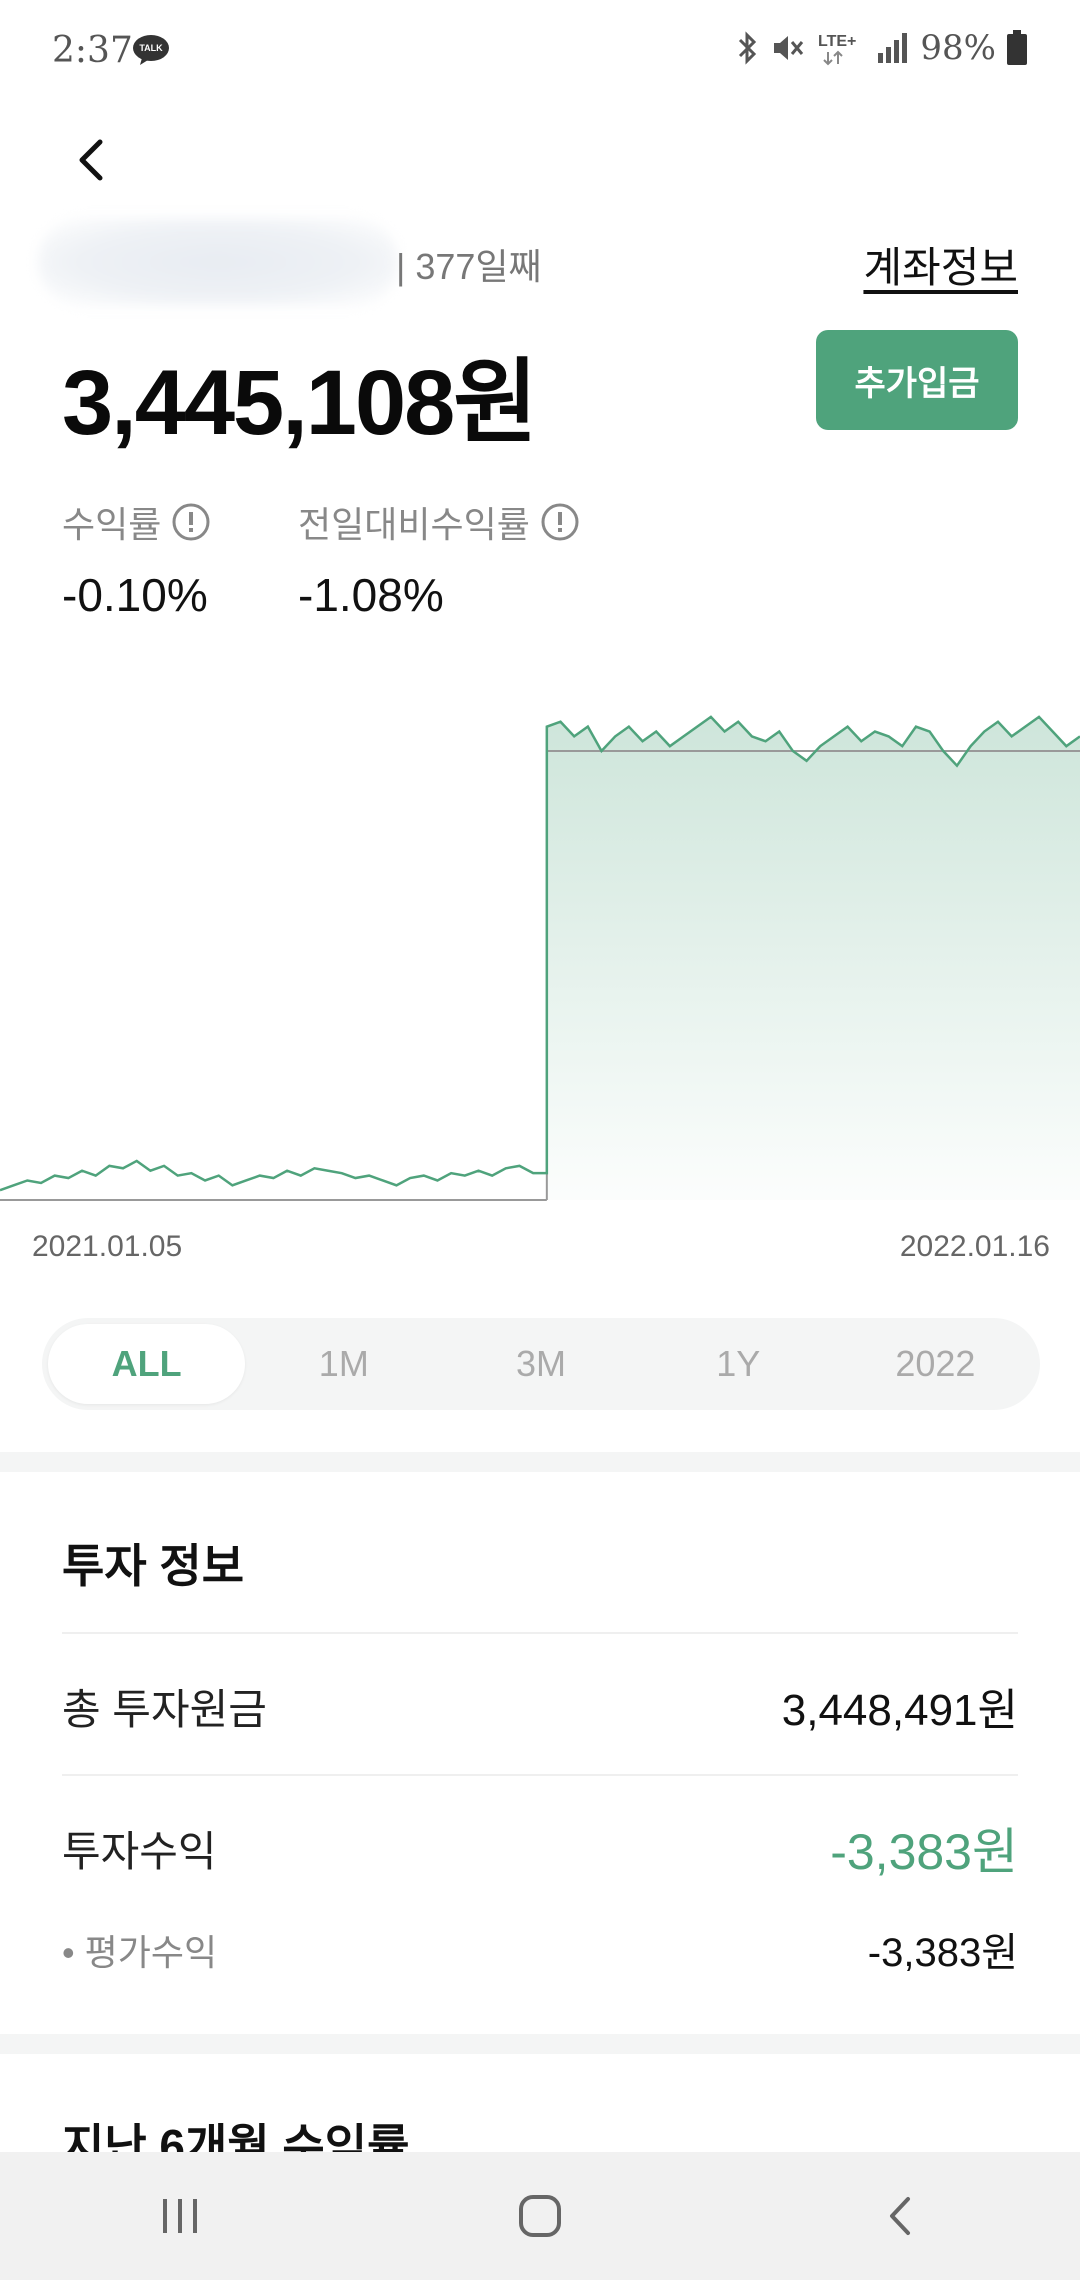 The height and width of the screenshot is (2280, 1080). Describe the element at coordinates (540, 50) in the screenshot. I see `status-bar: 2:37 TALK LTE+ 98%` at that location.